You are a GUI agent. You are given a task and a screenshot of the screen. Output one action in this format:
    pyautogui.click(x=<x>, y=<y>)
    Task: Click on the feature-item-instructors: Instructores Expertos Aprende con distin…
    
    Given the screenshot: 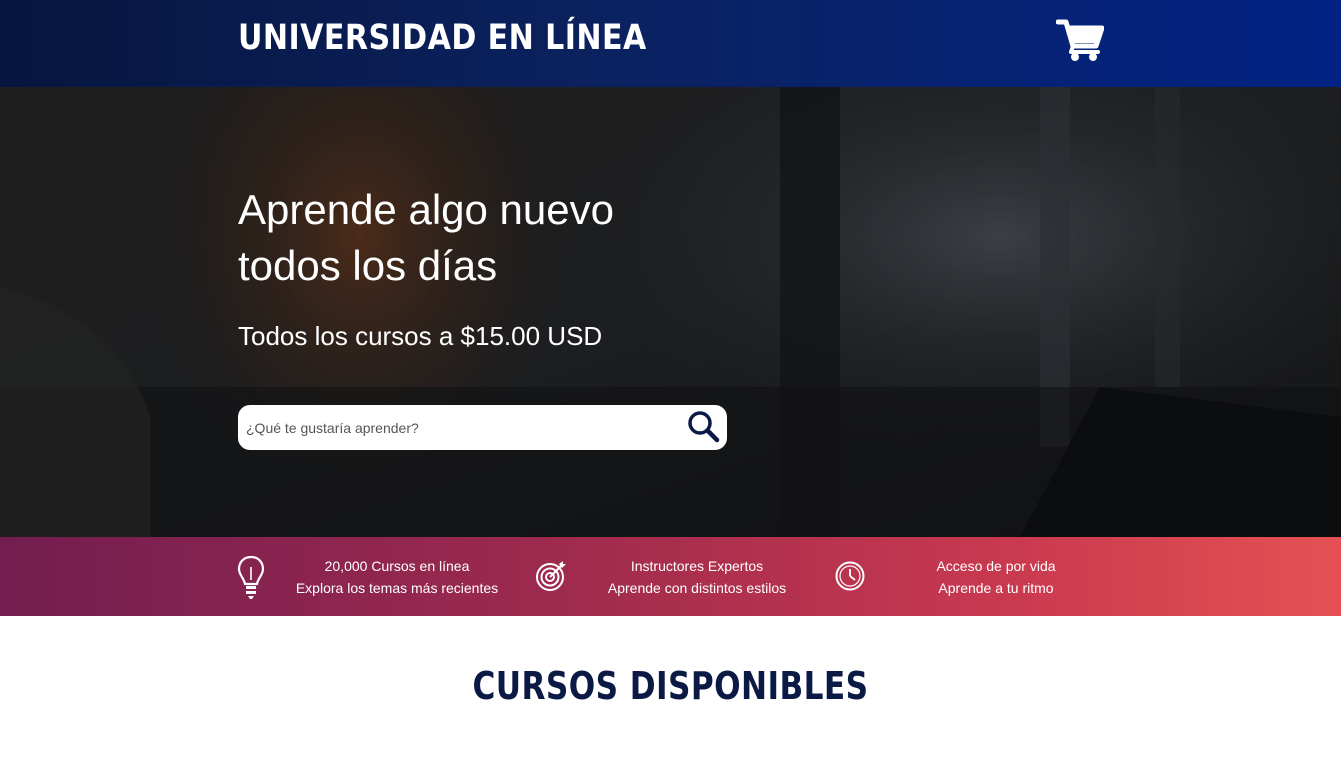 What is the action you would take?
    pyautogui.click(x=697, y=577)
    